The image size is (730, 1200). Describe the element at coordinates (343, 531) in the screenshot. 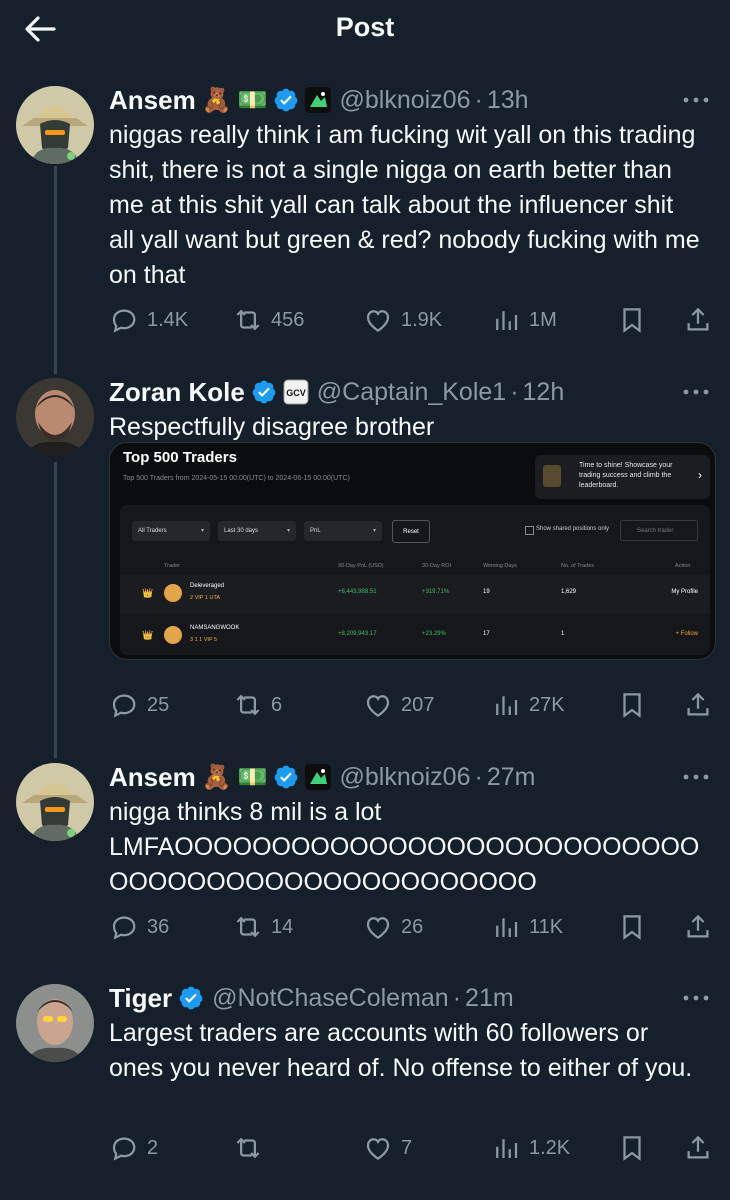

I see `sort-select: PnL ▾` at that location.